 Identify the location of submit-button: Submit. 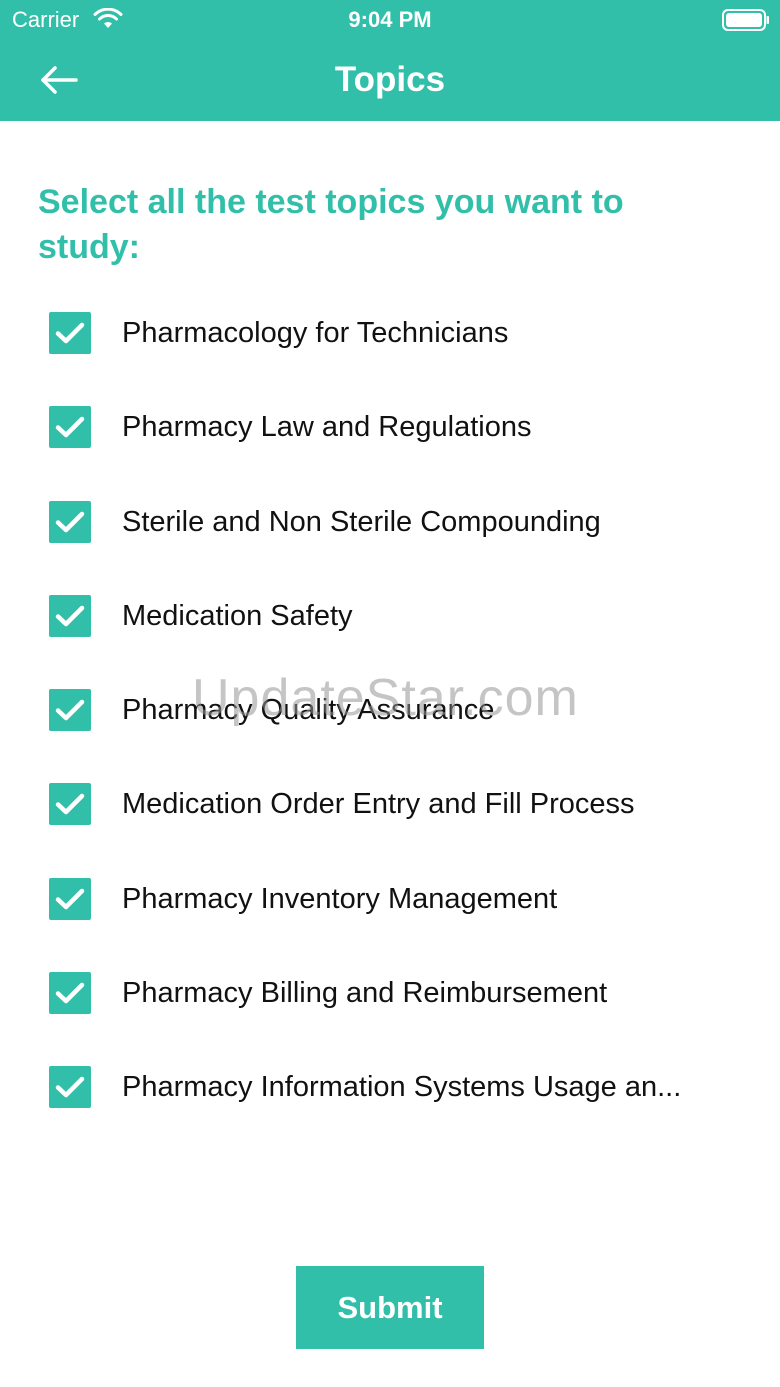
(390, 1307).